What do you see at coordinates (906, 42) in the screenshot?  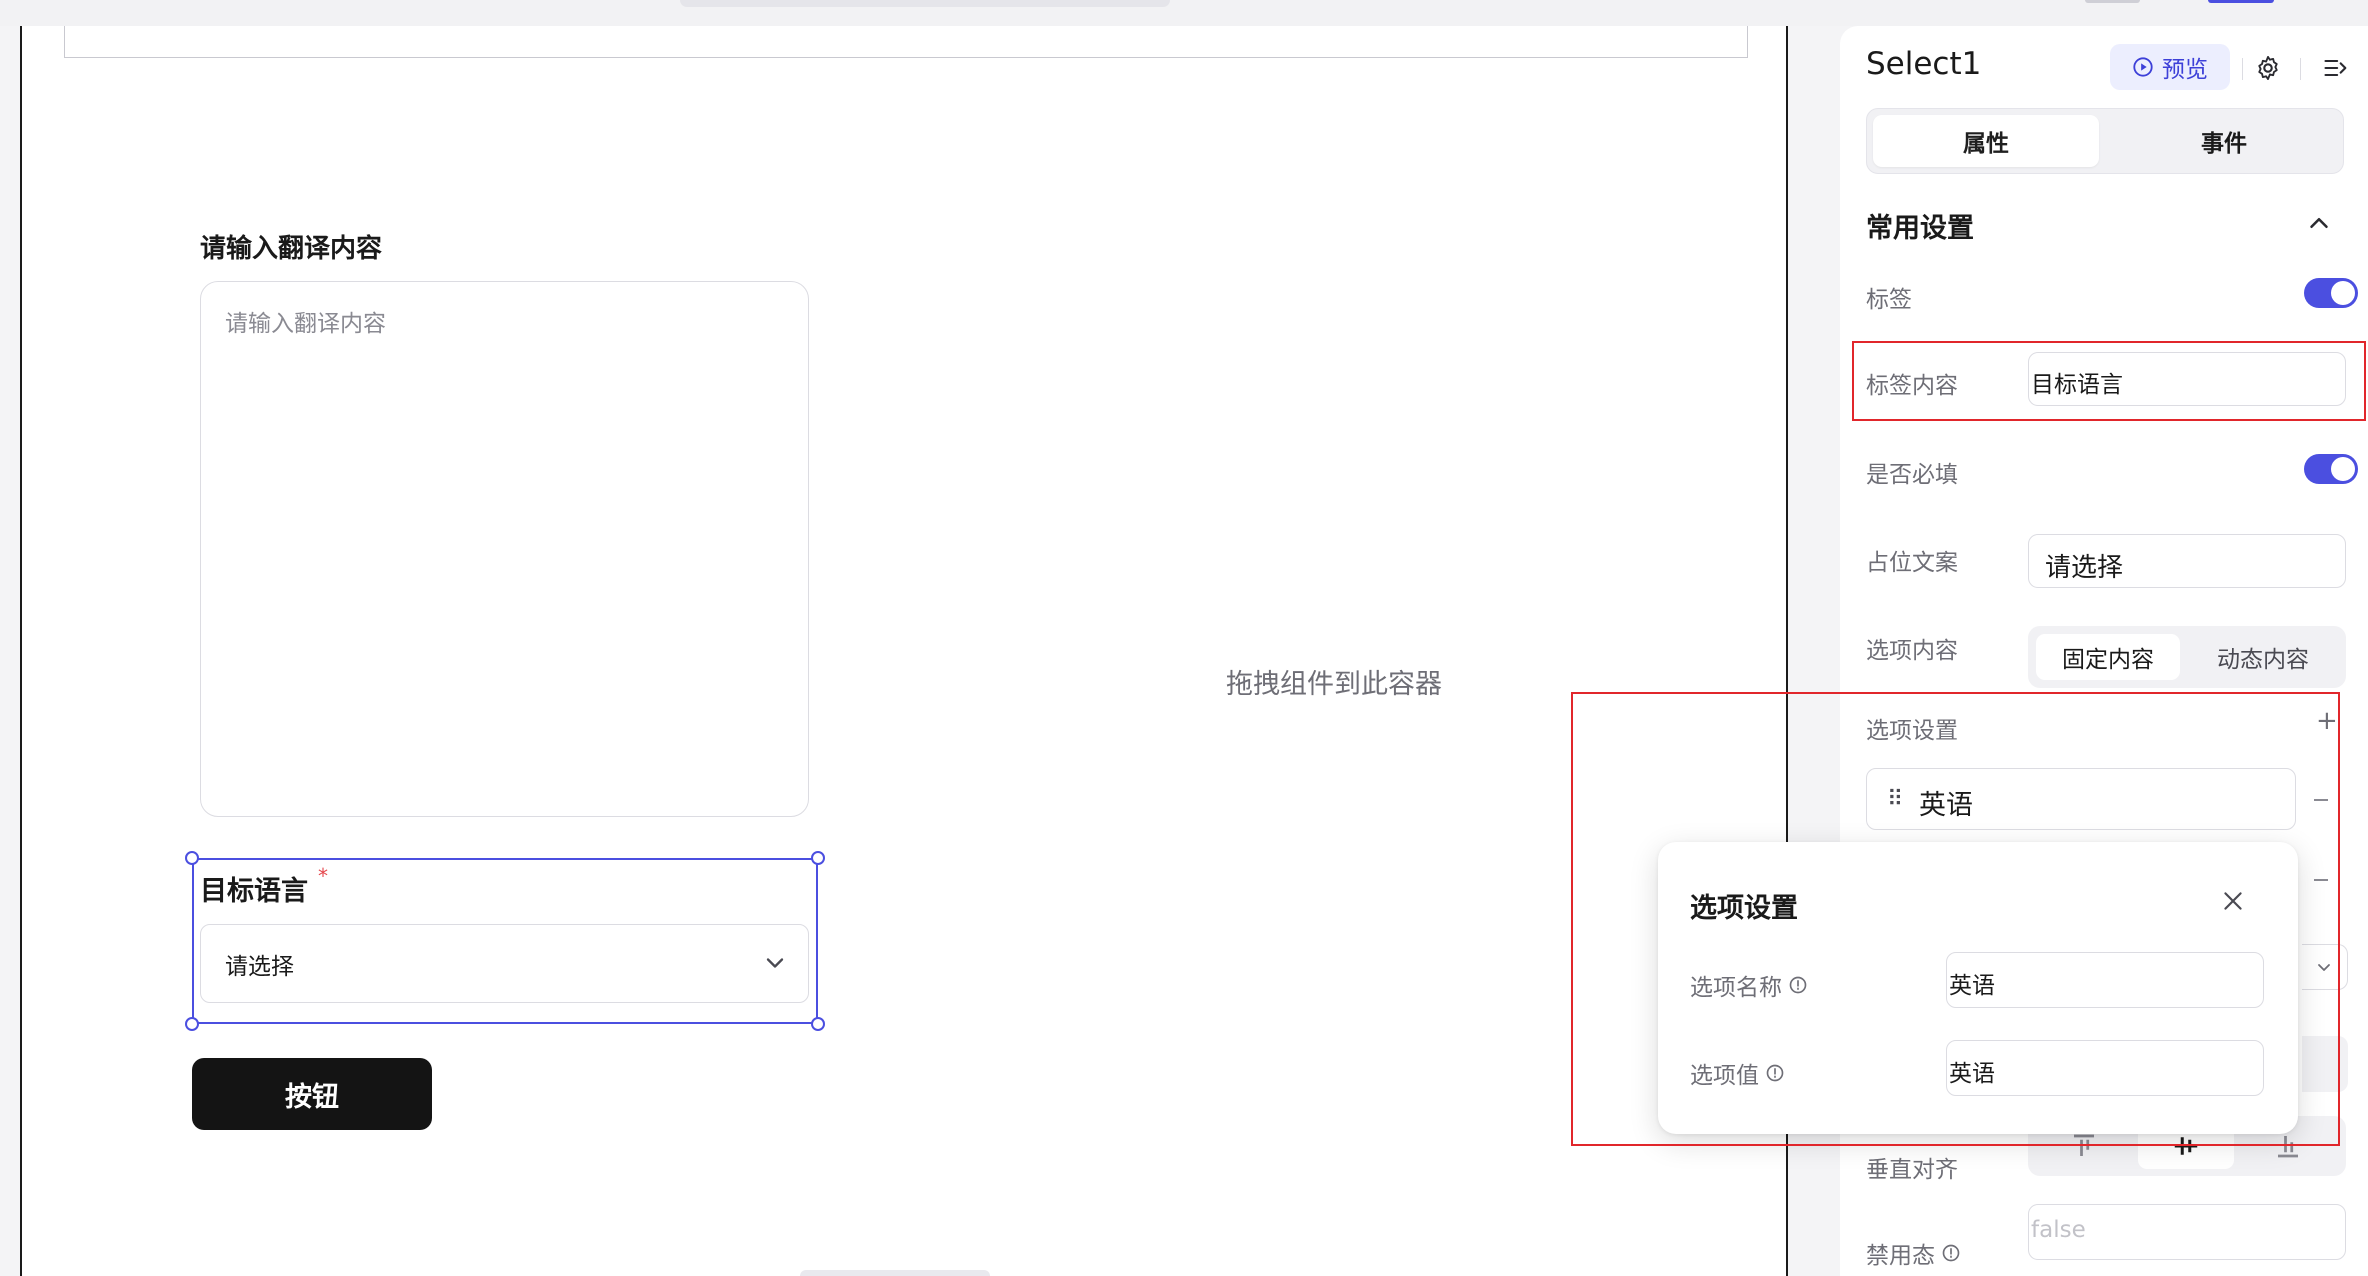 I see `container-block` at bounding box center [906, 42].